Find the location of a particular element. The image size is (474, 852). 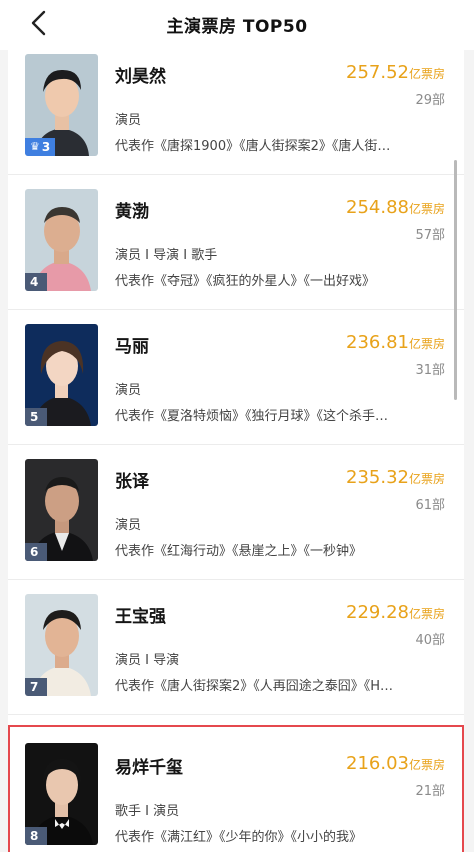

film-count: 61部 is located at coordinates (430, 505).